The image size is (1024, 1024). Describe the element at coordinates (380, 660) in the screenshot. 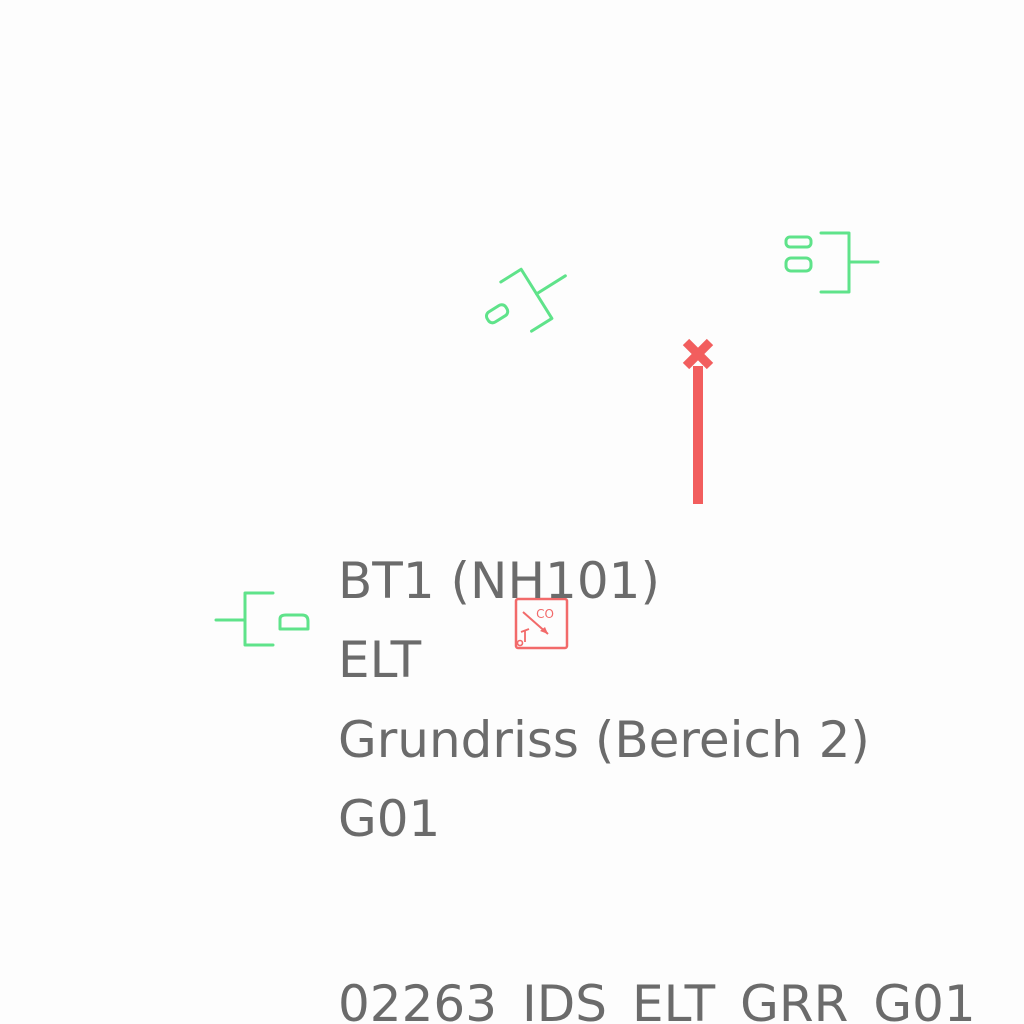

I see `discipline-label: ELT` at that location.